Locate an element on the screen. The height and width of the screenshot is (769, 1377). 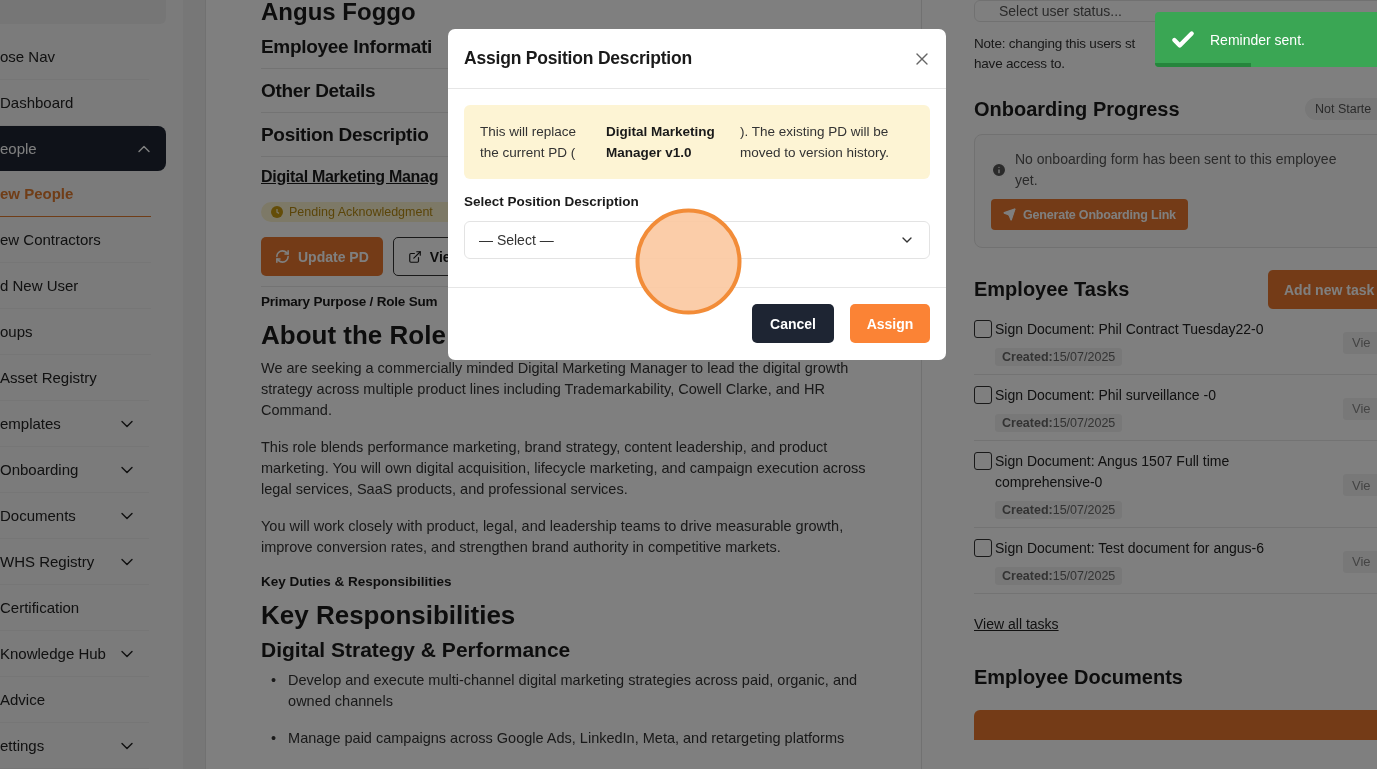
nav-item: WHS Registry is located at coordinates (74, 562).